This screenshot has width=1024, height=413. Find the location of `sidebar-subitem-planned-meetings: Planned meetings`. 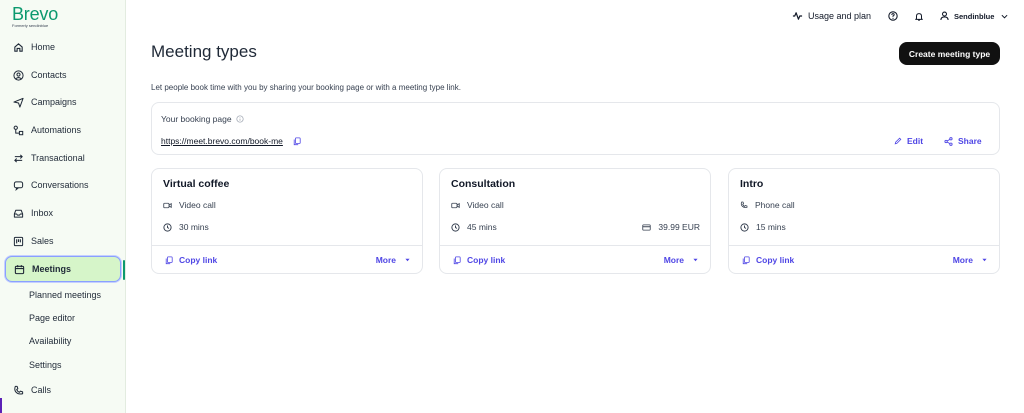

sidebar-subitem-planned-meetings: Planned meetings is located at coordinates (65, 295).